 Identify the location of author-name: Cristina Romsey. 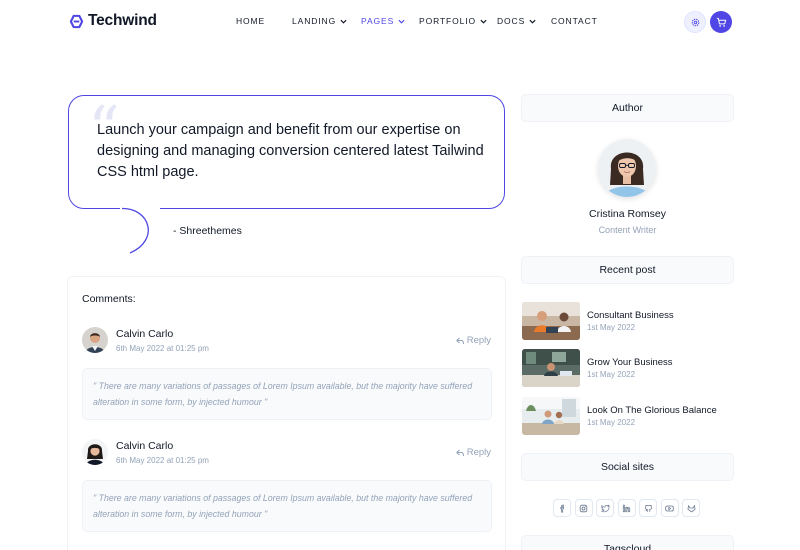
(627, 214).